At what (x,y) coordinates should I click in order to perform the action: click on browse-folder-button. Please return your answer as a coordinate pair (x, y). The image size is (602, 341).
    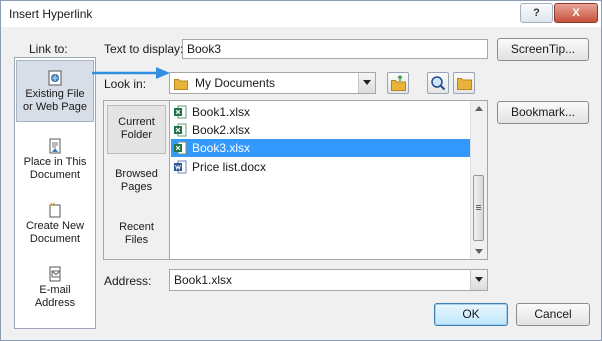
    Looking at the image, I should click on (398, 83).